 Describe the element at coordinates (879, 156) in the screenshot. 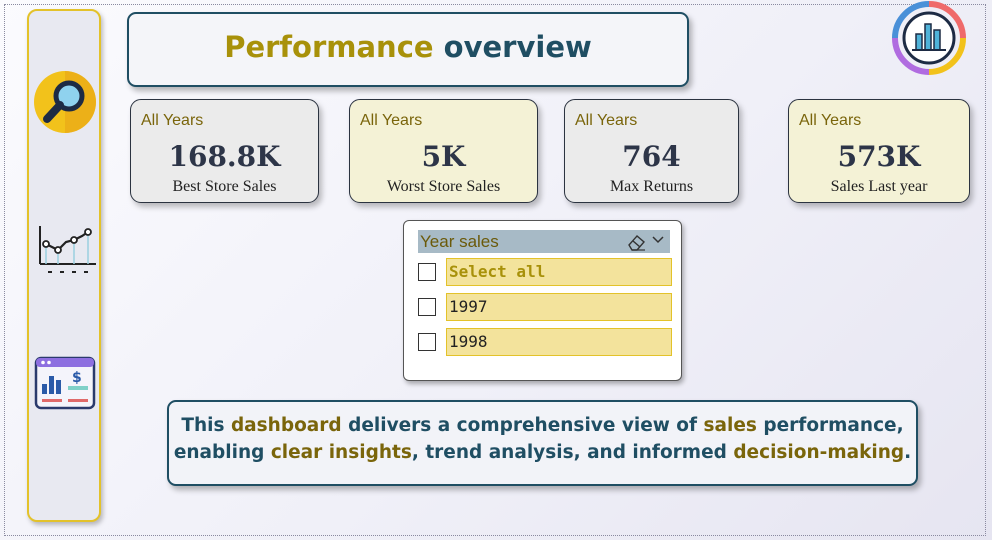

I see `kpi-value: 573K` at that location.